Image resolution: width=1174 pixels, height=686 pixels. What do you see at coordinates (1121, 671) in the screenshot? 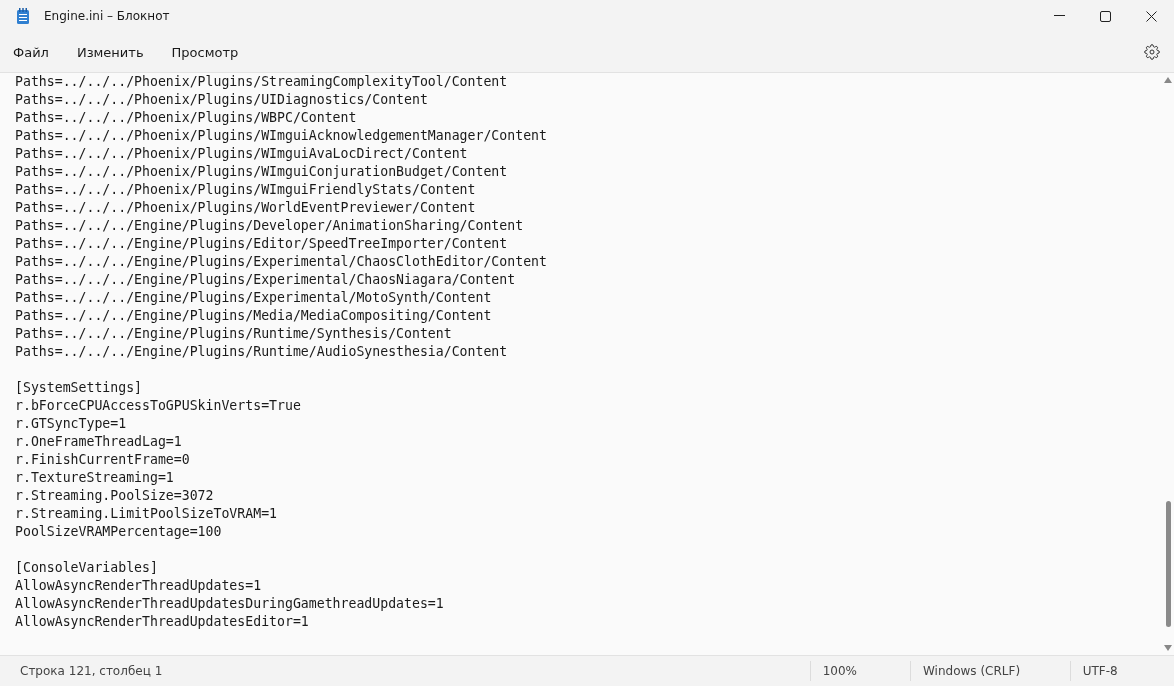
I see `encoding: UTF-8` at bounding box center [1121, 671].